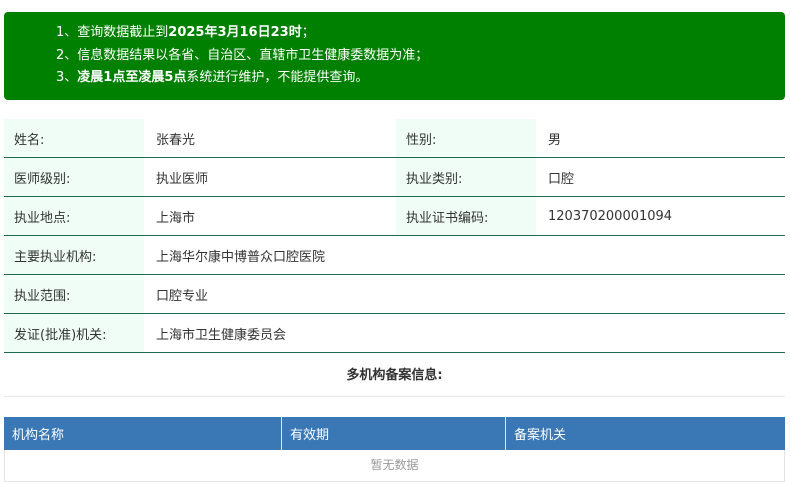 Image resolution: width=790 pixels, height=482 pixels. Describe the element at coordinates (394, 294) in the screenshot. I see `info-row-scope: 执业范围: 口腔专业` at that location.